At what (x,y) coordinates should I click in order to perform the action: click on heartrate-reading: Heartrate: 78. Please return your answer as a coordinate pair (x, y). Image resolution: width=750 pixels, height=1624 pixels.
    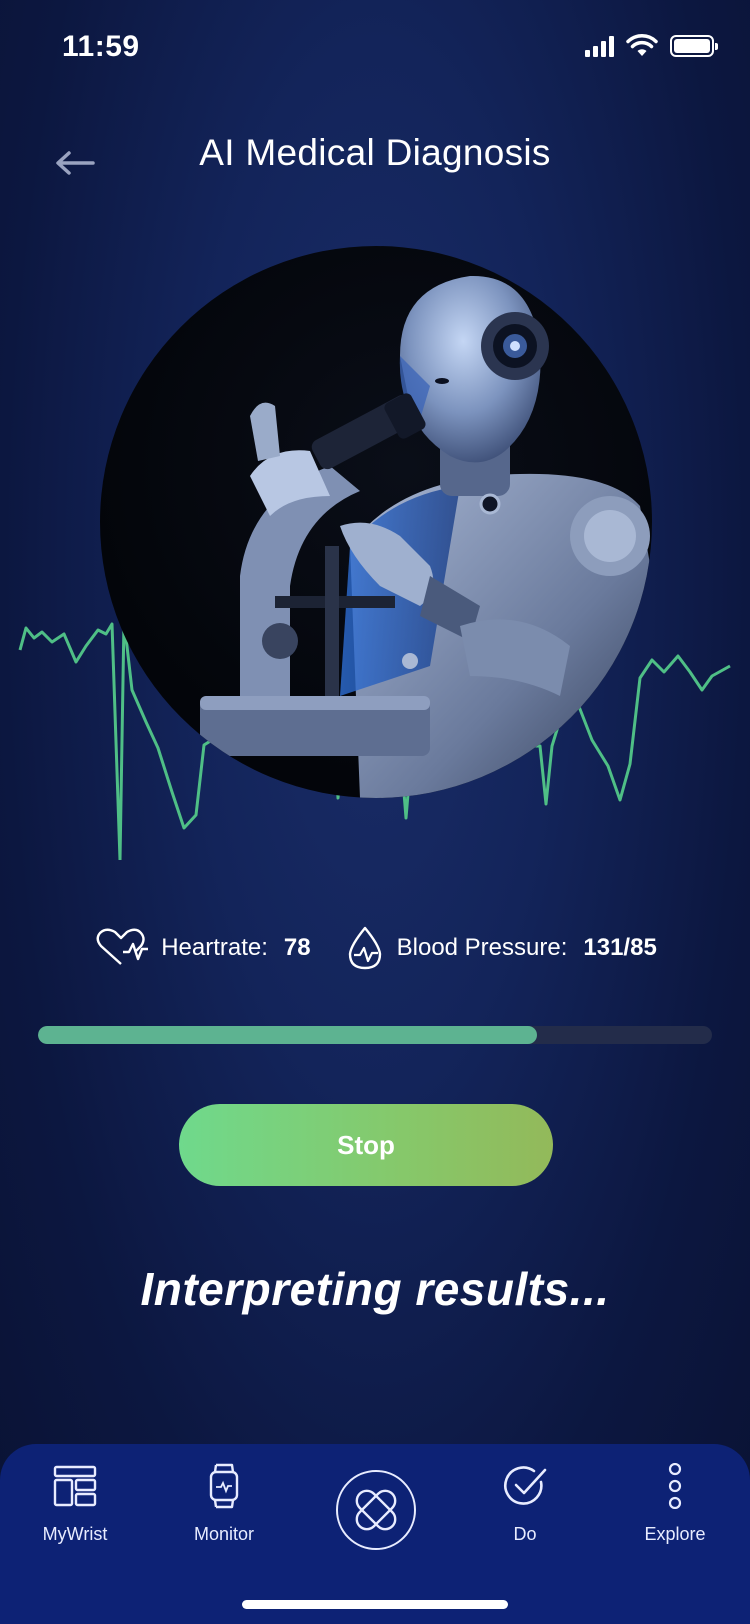
    Looking at the image, I should click on (202, 948).